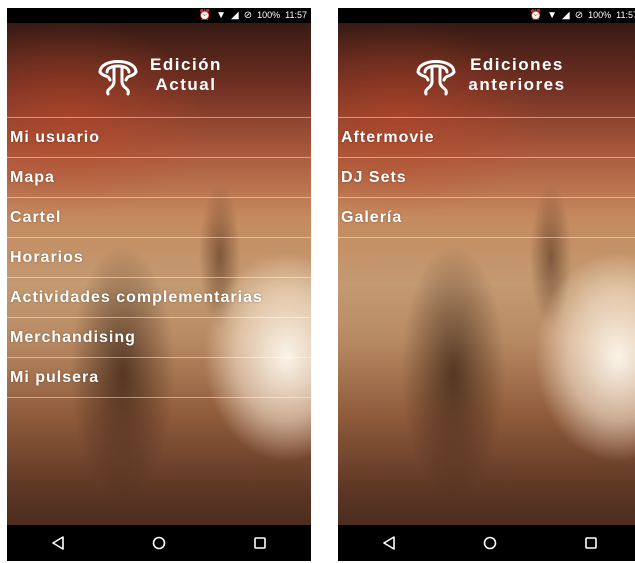  I want to click on menu-item-dj-sets: DJ Sets, so click(486, 178).